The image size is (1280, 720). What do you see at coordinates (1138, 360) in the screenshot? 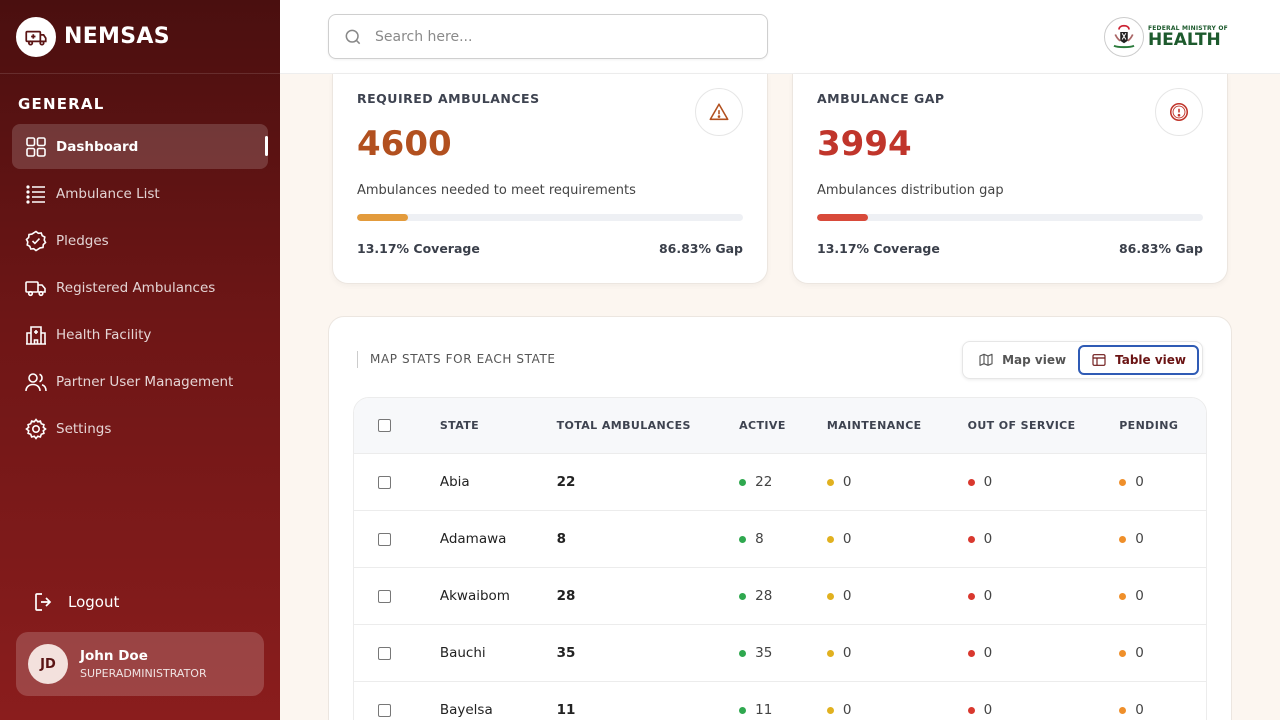
I see `table-view-button: Table view` at bounding box center [1138, 360].